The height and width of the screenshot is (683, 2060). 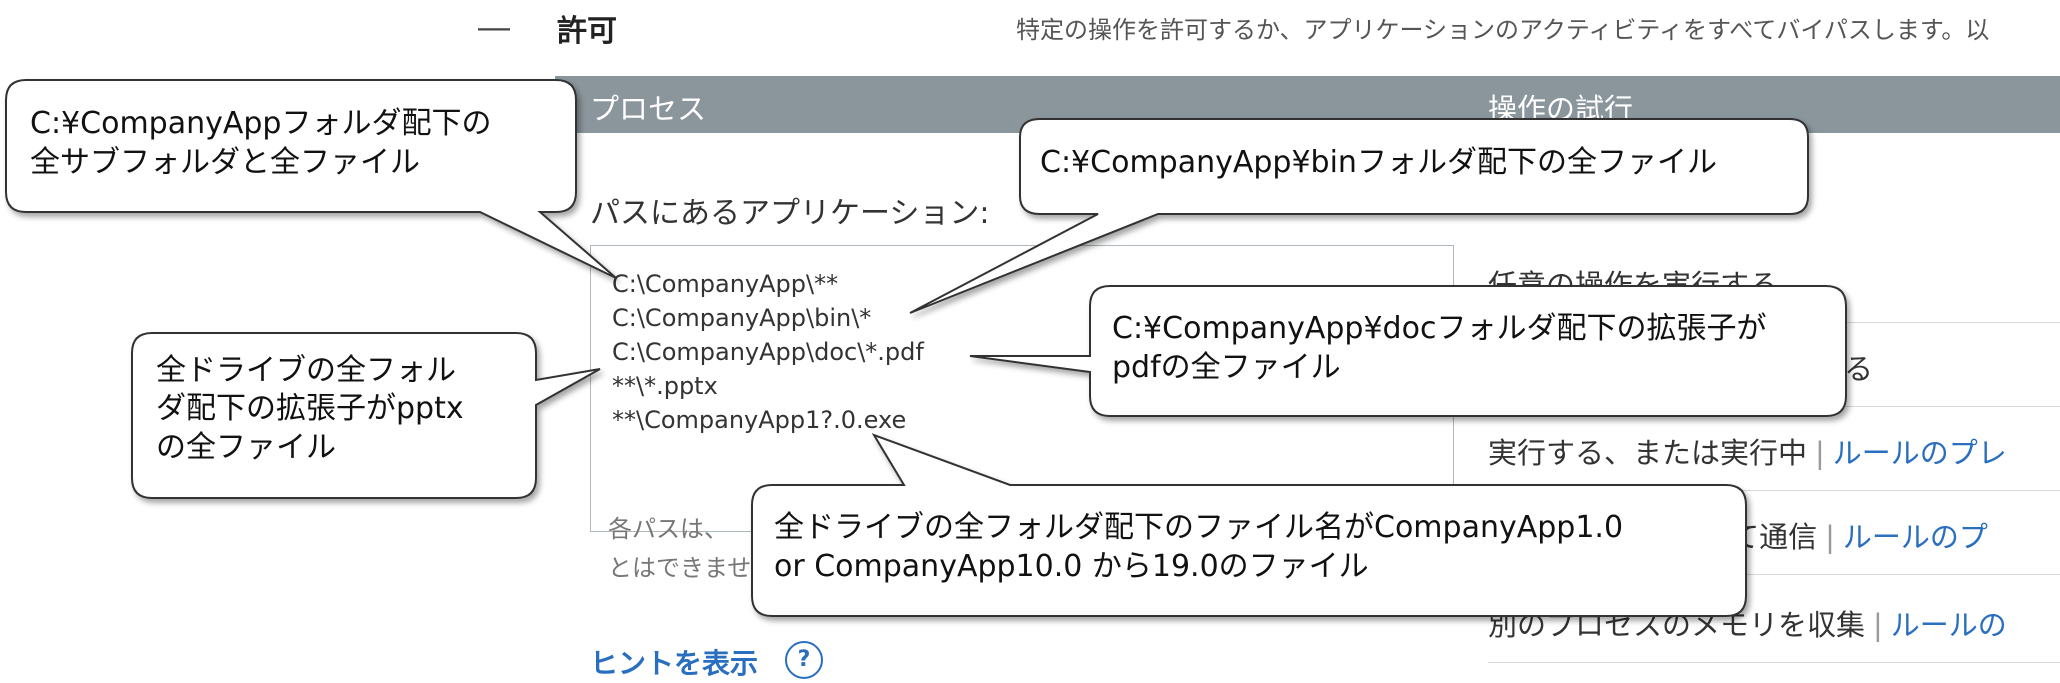 I want to click on callout-companyapp-exe-line1: 全ドライブの全フォルダ配下のファイル名がCompanyApp1.0, so click(x=1198, y=527).